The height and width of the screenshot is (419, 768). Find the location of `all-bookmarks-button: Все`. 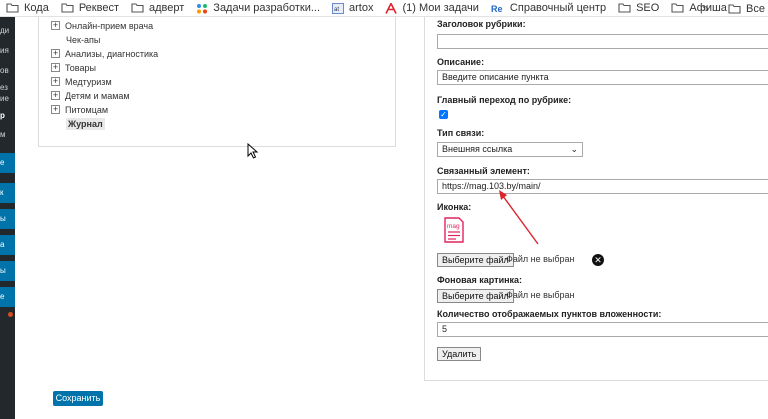

all-bookmarks-button: Все is located at coordinates (748, 8).